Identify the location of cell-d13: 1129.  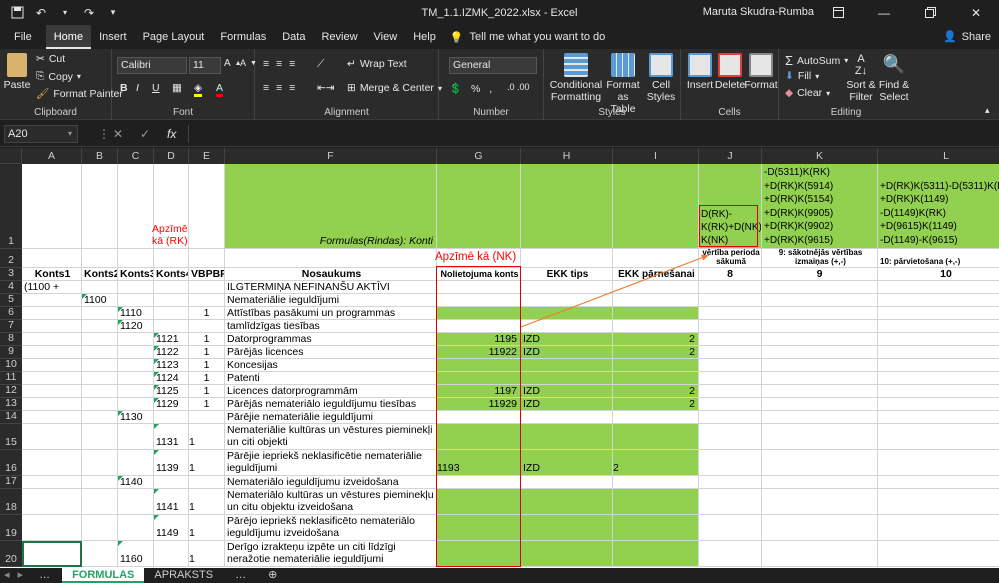
(171, 404).